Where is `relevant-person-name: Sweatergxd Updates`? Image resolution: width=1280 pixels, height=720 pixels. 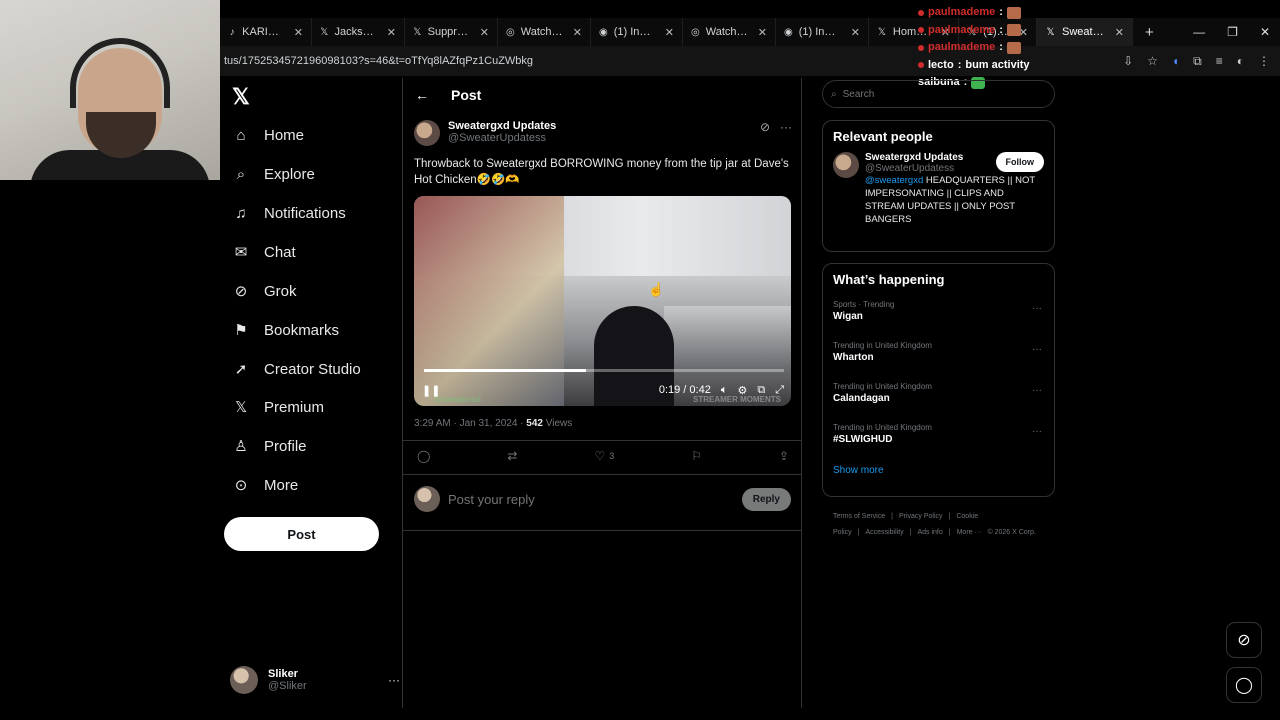 relevant-person-name: Sweatergxd Updates is located at coordinates (914, 157).